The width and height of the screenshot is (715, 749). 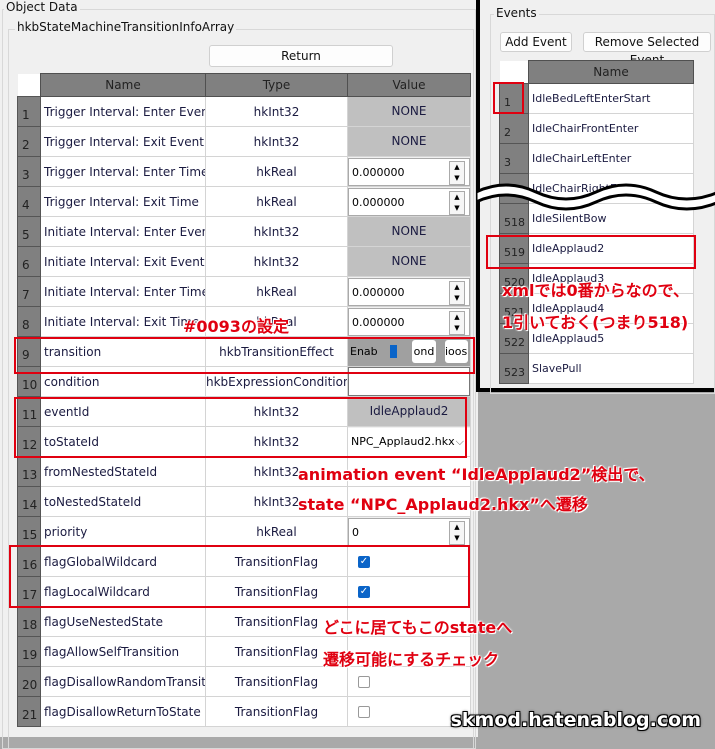 I want to click on row-number: 7, so click(x=29, y=291).